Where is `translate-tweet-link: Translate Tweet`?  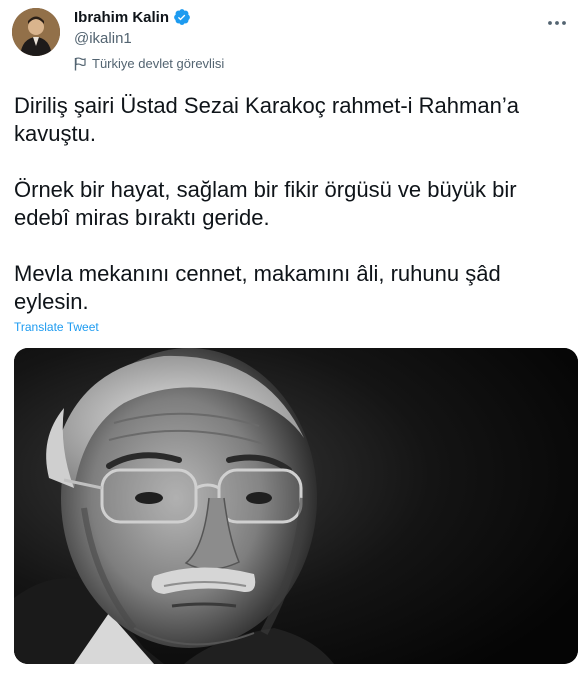
translate-tweet-link: Translate Tweet is located at coordinates (56, 327).